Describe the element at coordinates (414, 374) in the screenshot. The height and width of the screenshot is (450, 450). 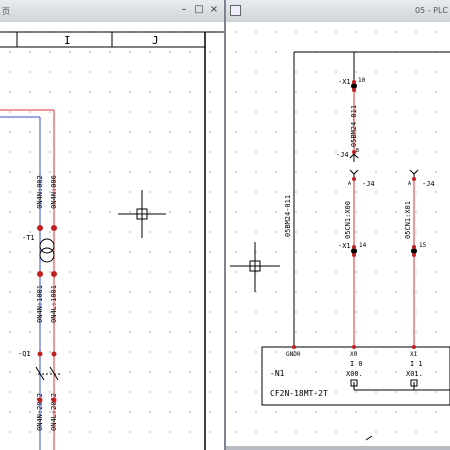
I see `plc-address-label: X01.` at that location.